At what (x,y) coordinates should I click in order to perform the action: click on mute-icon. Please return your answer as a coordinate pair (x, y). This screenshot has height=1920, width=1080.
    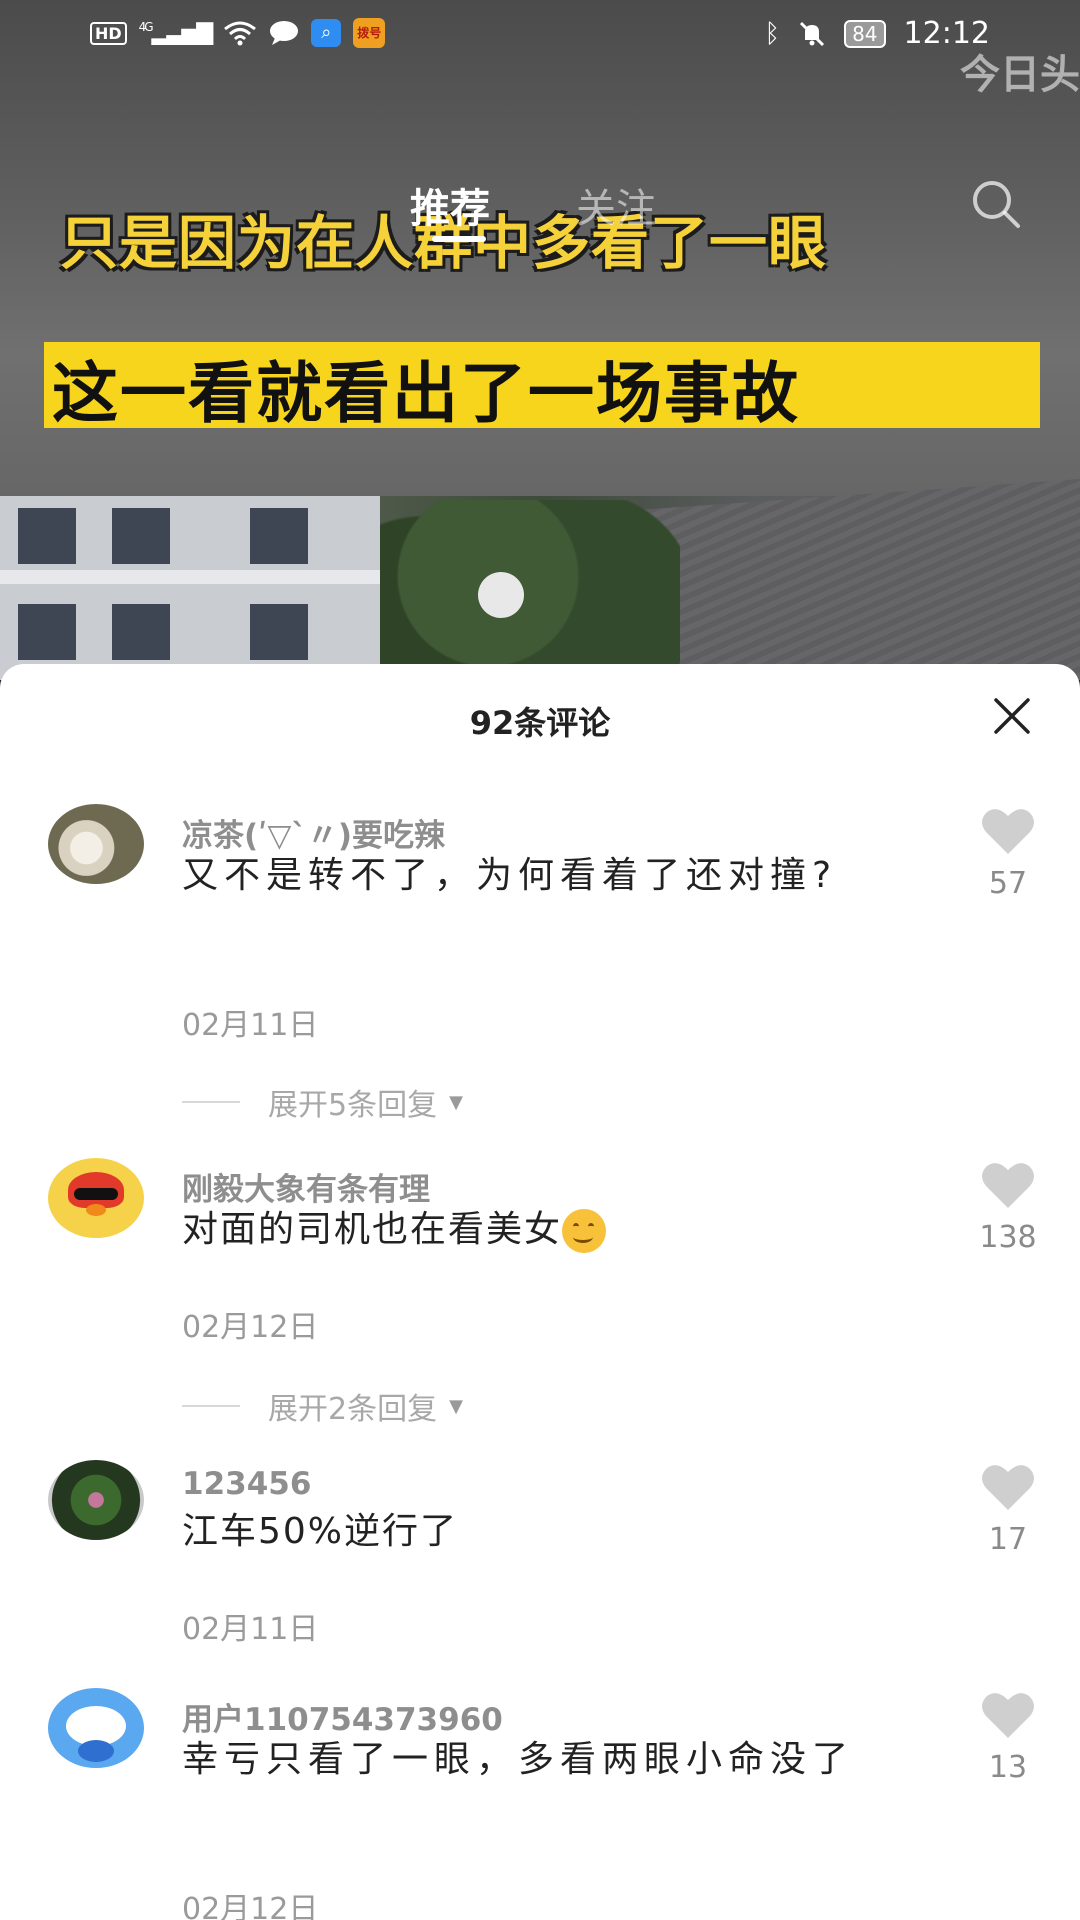
    Looking at the image, I should click on (812, 33).